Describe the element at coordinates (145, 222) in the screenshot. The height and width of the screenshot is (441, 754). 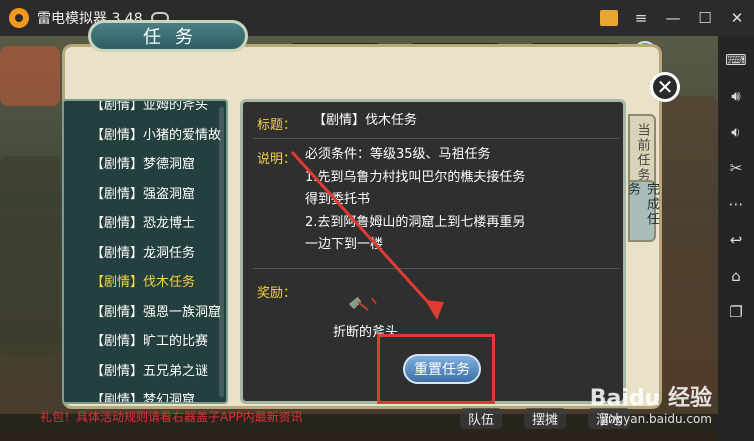
I see `task-item: 【剧情】恐龙博士` at that location.